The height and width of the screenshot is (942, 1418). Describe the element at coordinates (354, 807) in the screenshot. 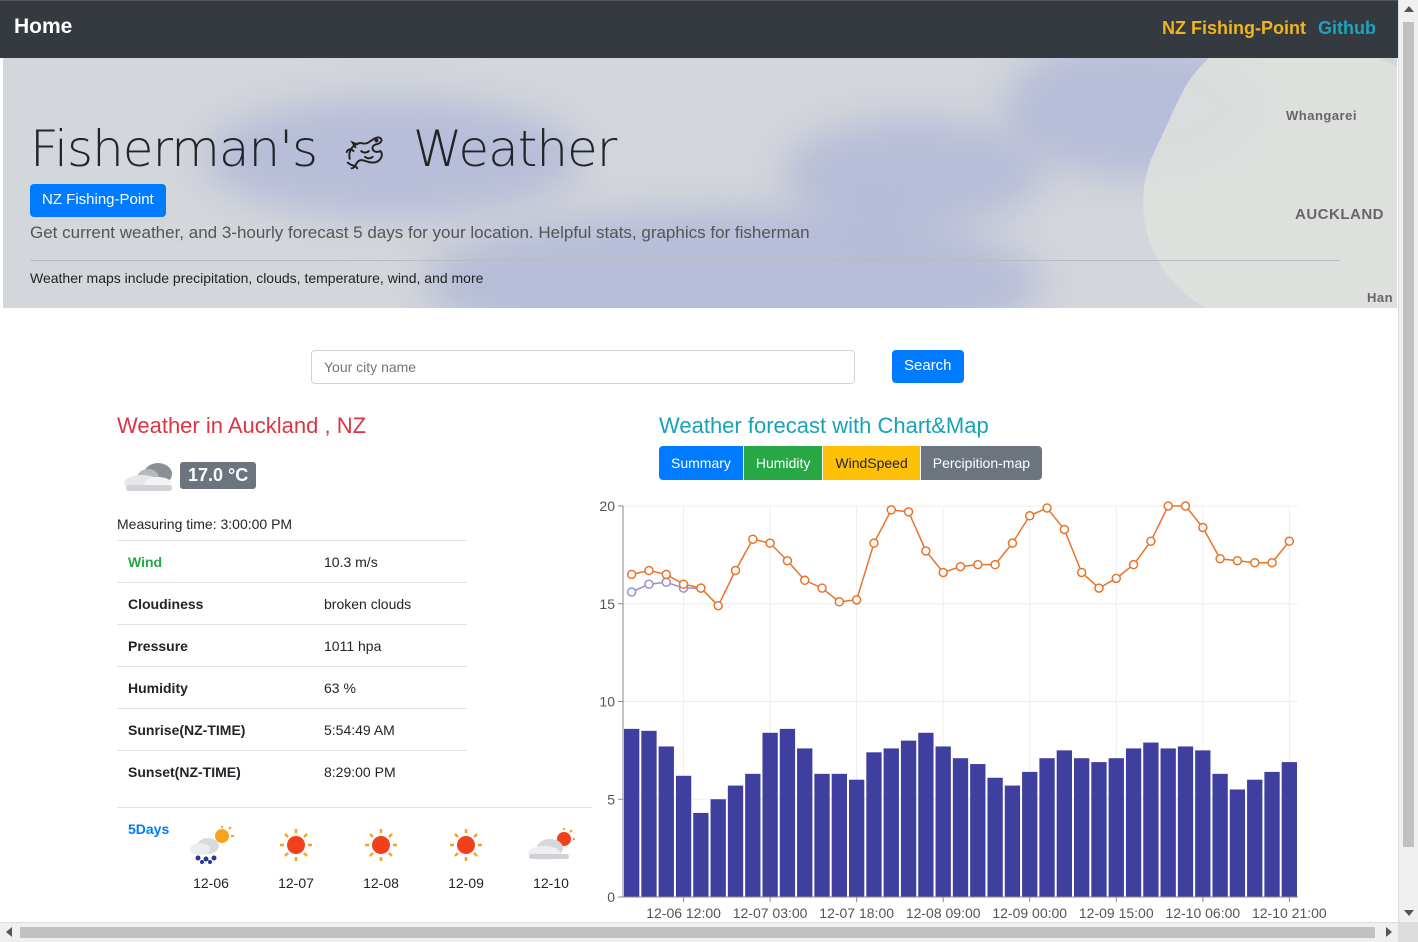

I see `five-day-divider` at that location.